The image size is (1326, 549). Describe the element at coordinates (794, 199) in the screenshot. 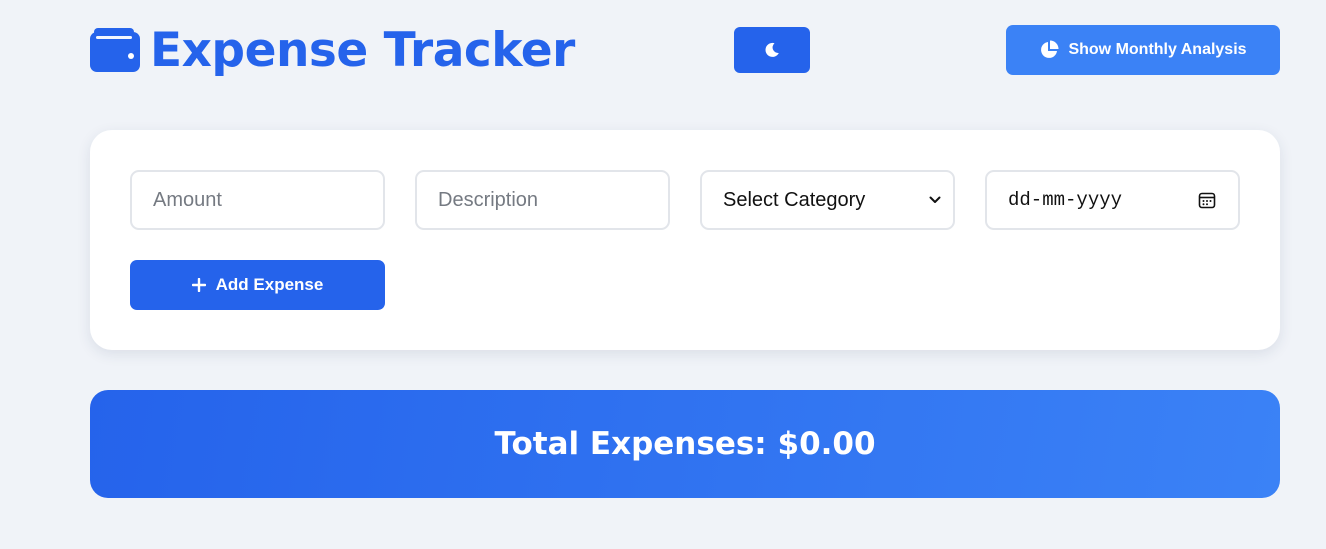

I see `category-selected-value: Select Category` at that location.